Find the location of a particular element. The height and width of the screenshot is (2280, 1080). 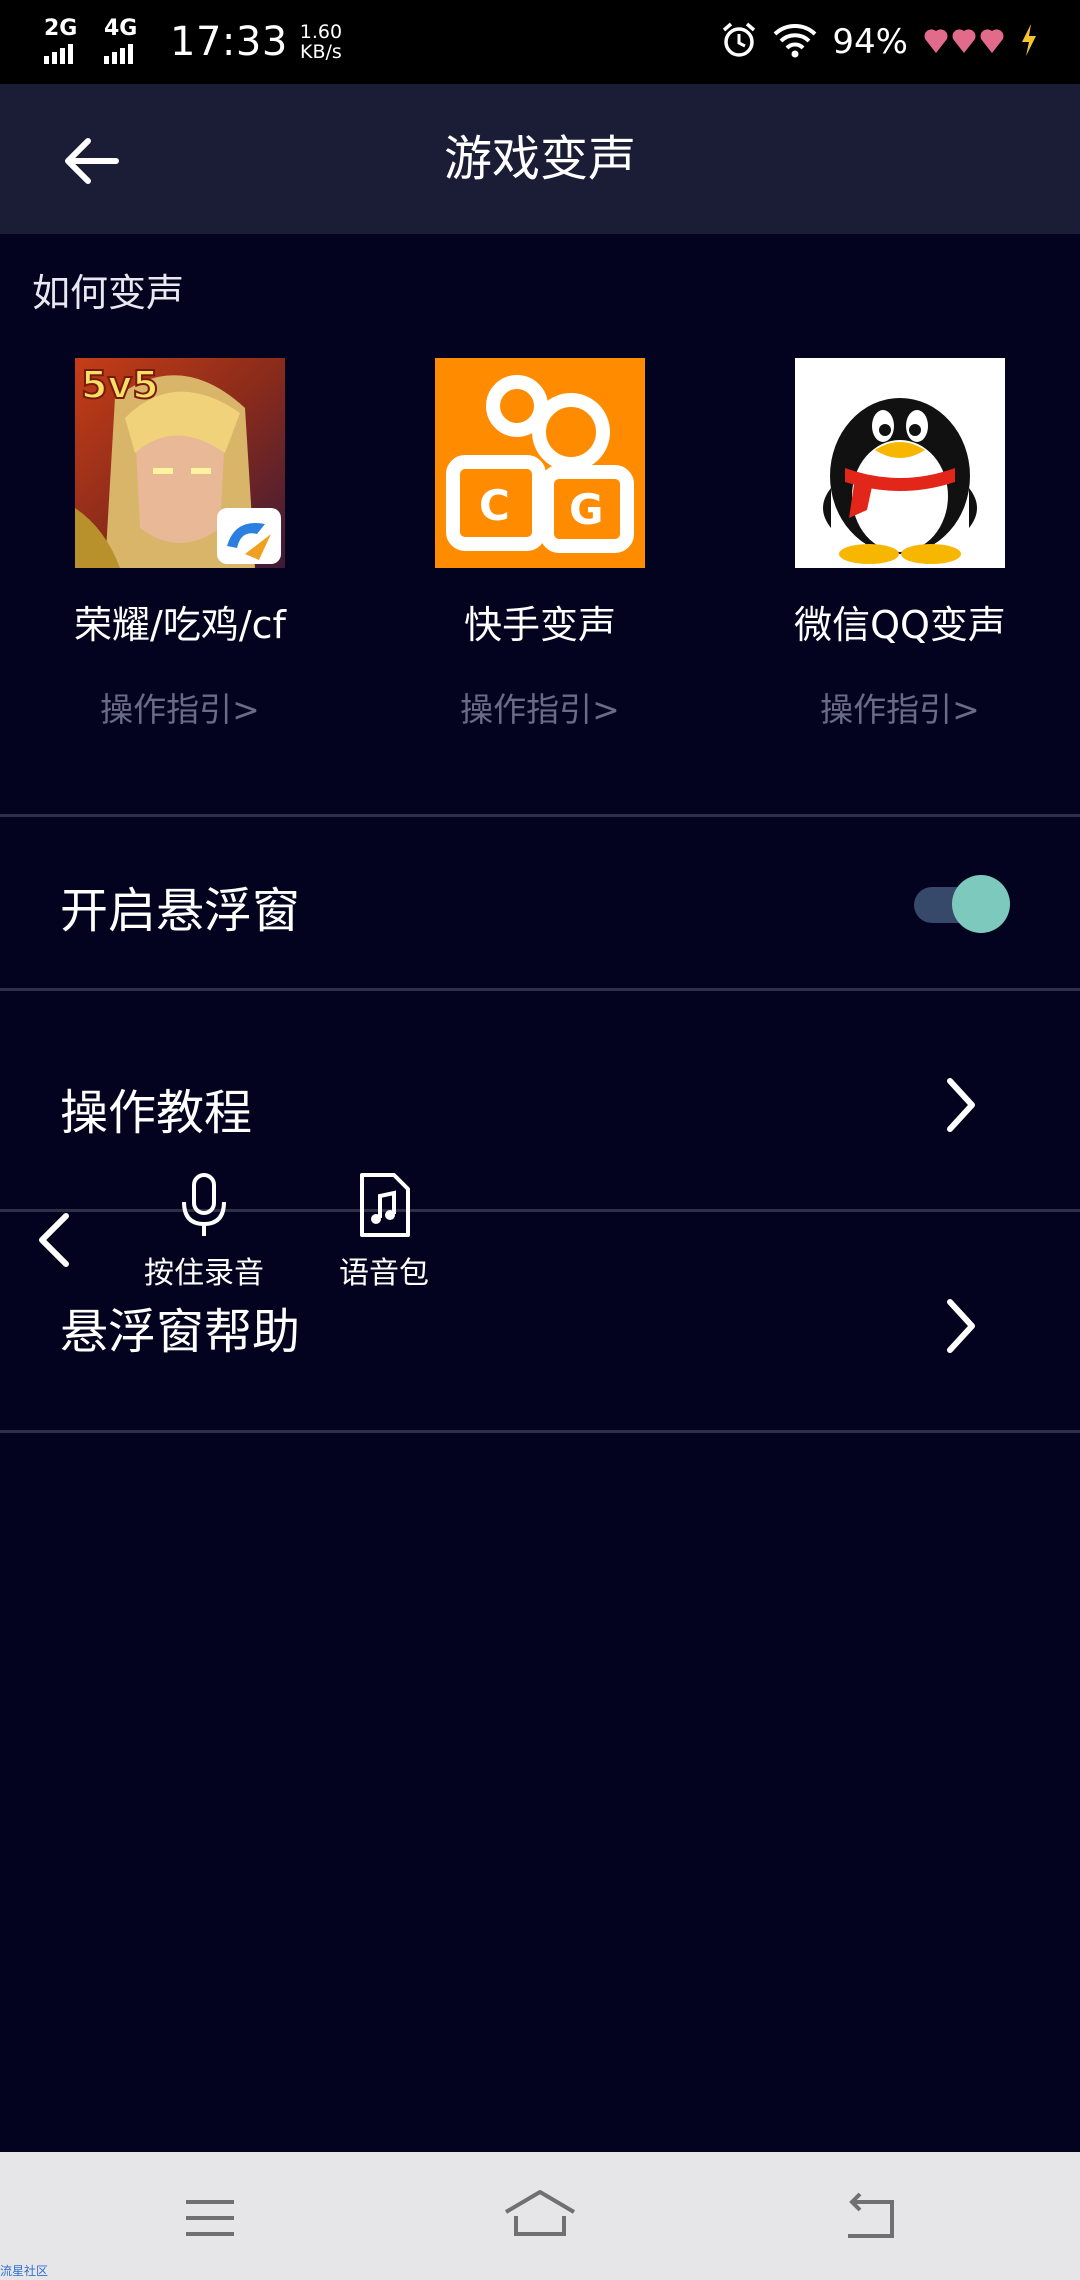

float-window-toggle is located at coordinates (962, 904).